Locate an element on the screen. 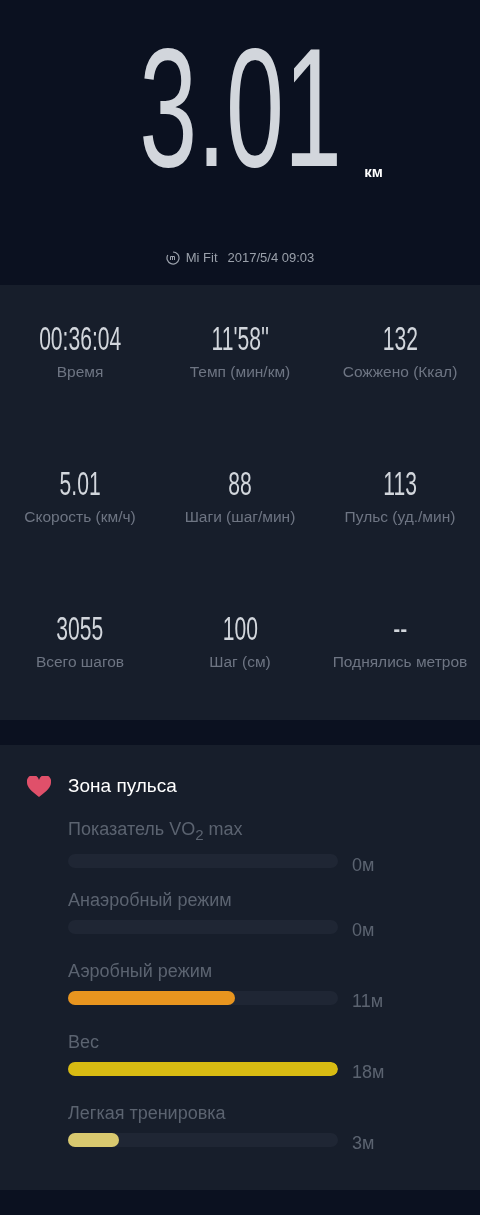 The height and width of the screenshot is (1215, 480). stat-label: Шаг (см) is located at coordinates (240, 662).